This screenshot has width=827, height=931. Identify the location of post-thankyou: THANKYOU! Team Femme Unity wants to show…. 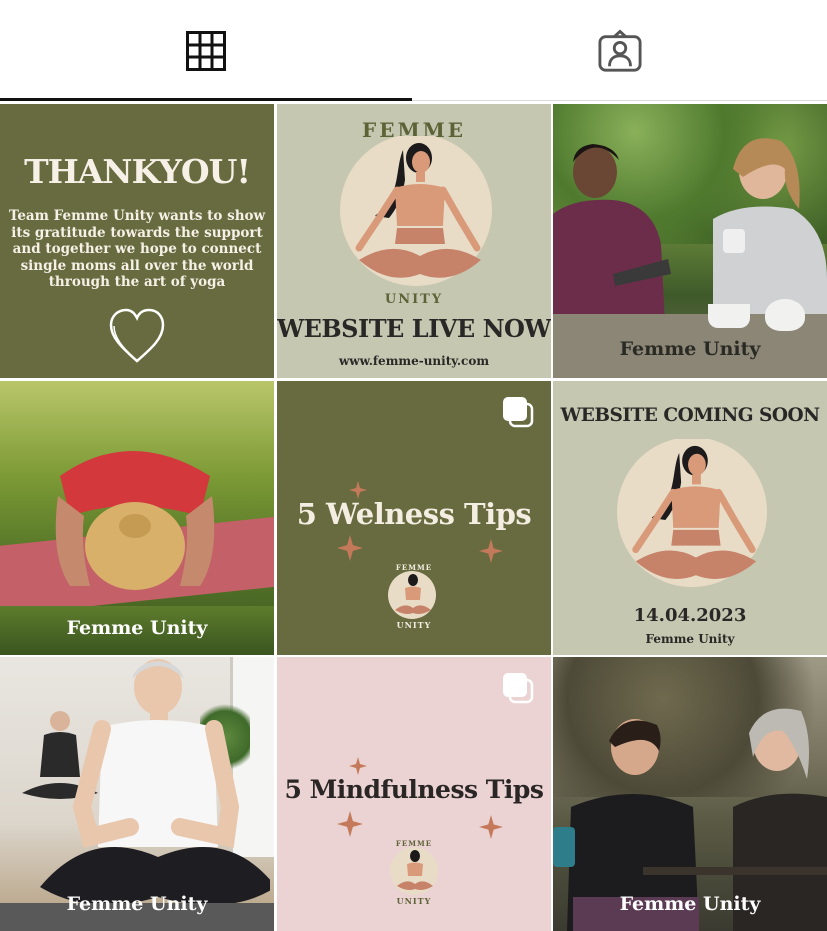
(137, 241).